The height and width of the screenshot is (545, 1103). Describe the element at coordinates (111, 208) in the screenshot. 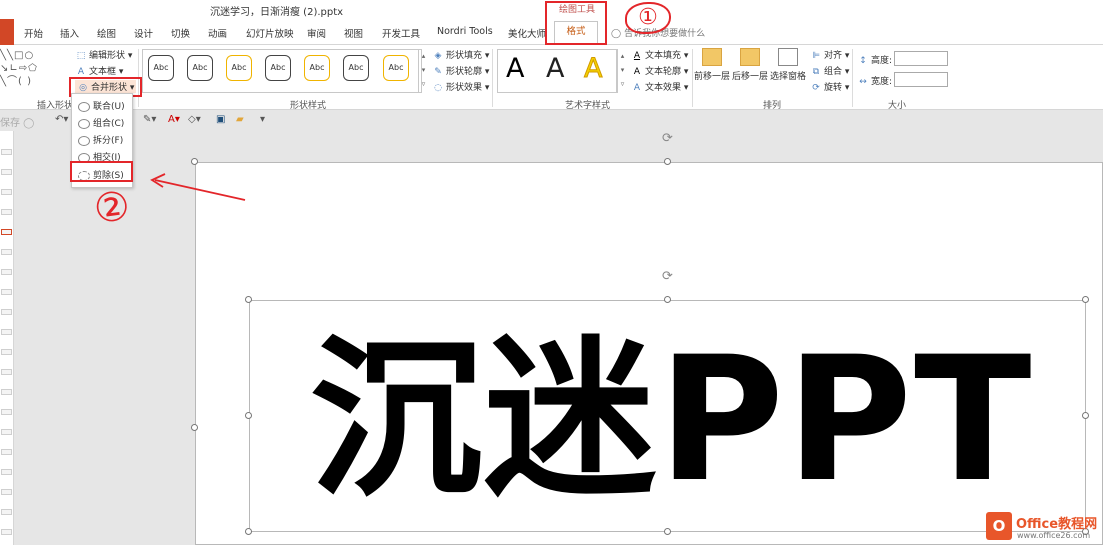

I see `annotation-number-two: ②` at that location.